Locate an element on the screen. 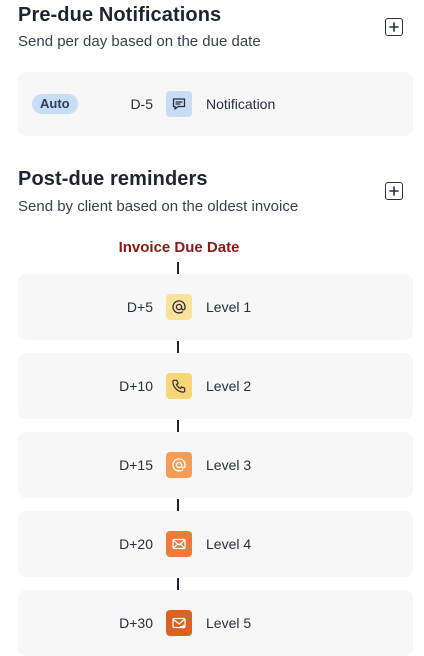 The height and width of the screenshot is (656, 424). level-3-card: D+15 Level 3 is located at coordinates (215, 465).